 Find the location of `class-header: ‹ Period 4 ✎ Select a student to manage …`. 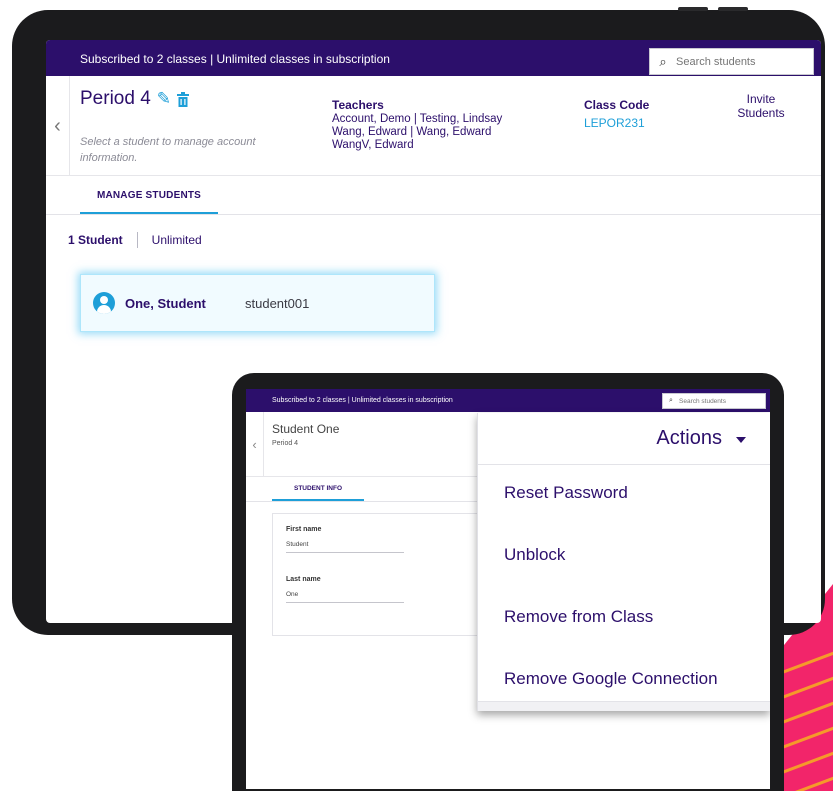

class-header: ‹ Period 4 ✎ Select a student to manage … is located at coordinates (433, 126).